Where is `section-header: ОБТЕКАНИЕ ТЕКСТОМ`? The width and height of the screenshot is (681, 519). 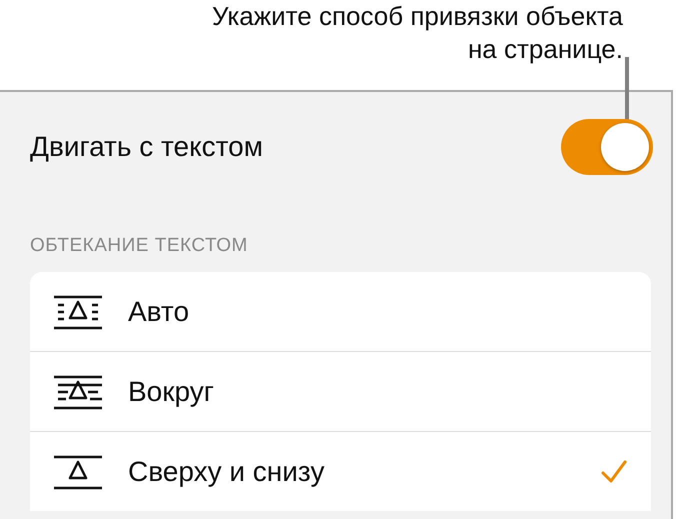
section-header: ОБТЕКАНИЕ ТЕКСТОМ is located at coordinates (139, 246).